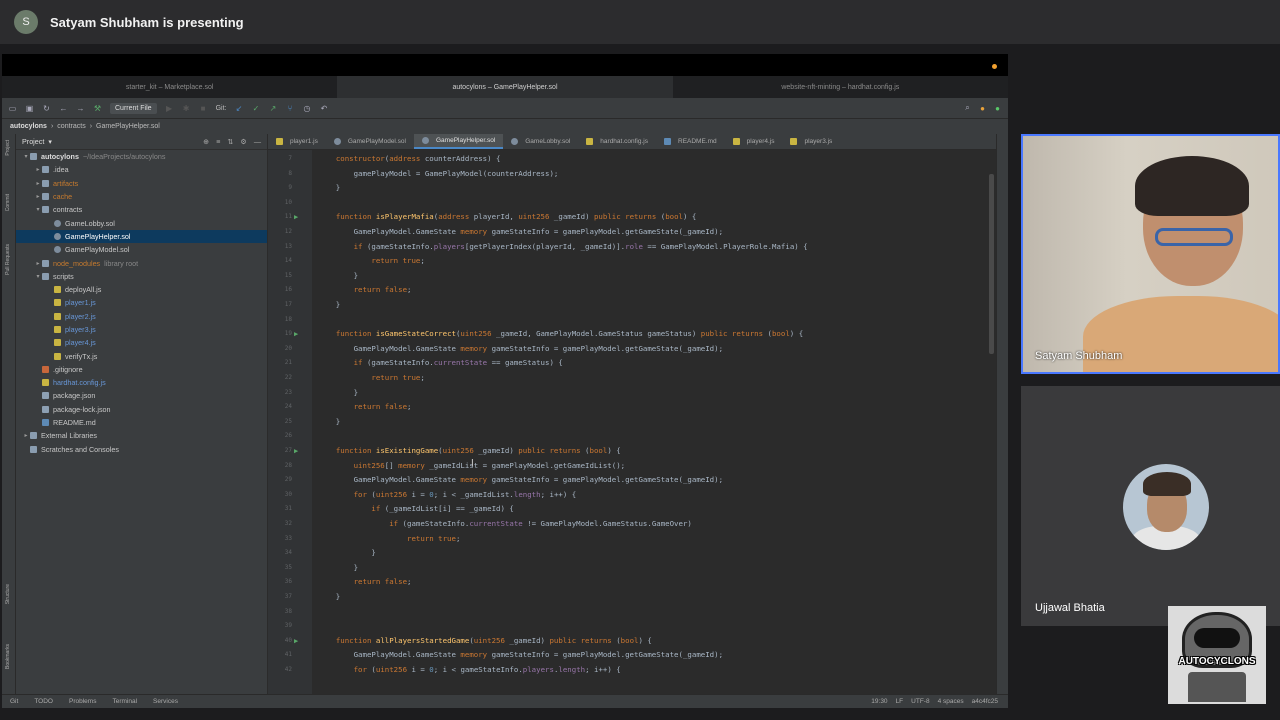  I want to click on breadcrumb-item: contracts, so click(71, 126).